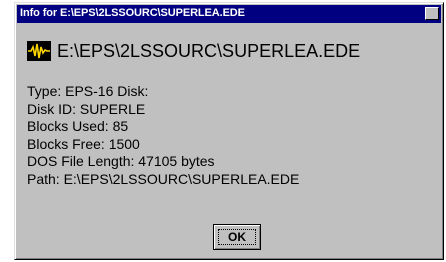 This screenshot has height=262, width=446. What do you see at coordinates (432, 13) in the screenshot?
I see `close-button` at bounding box center [432, 13].